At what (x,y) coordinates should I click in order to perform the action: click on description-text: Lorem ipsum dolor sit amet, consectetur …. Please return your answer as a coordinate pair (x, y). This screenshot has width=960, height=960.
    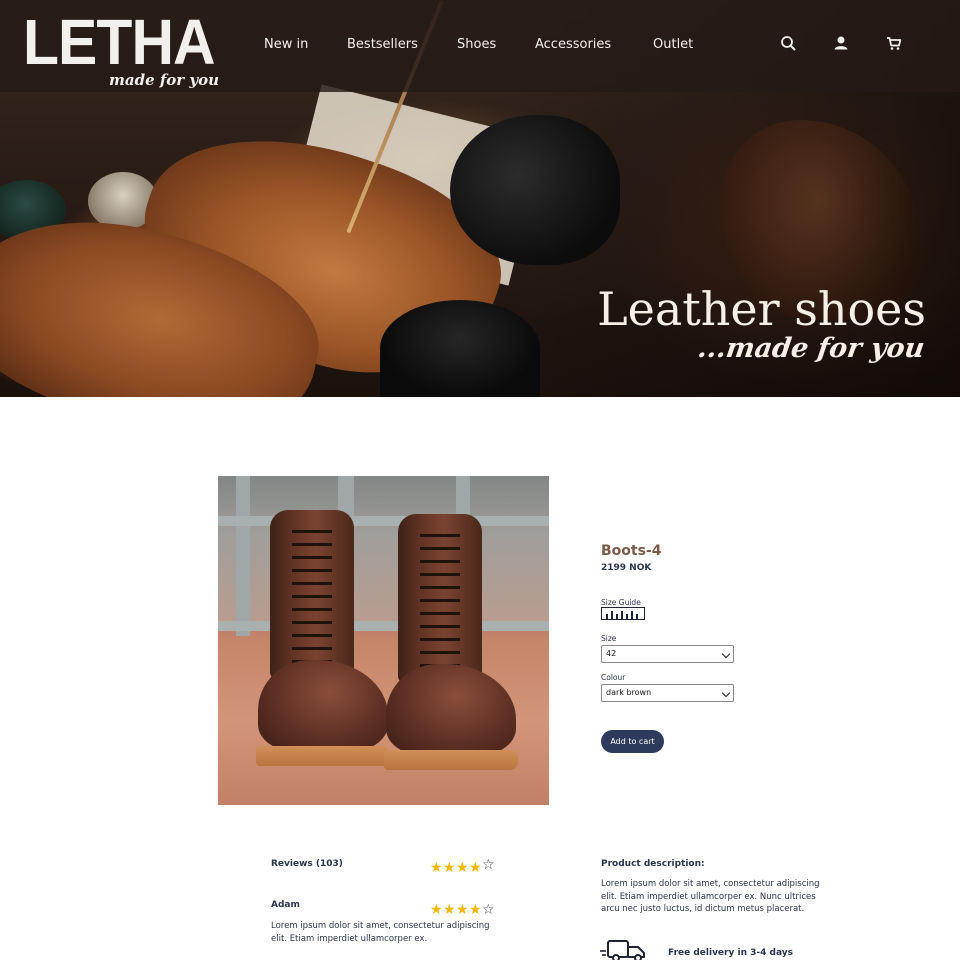
    Looking at the image, I should click on (710, 896).